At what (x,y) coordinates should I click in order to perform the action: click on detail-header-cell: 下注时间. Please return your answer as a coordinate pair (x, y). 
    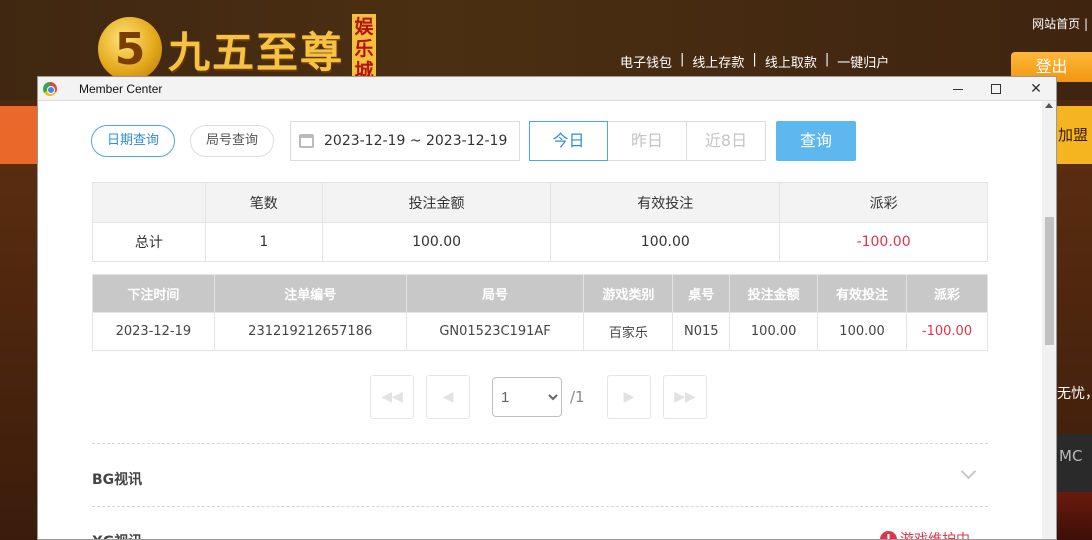
    Looking at the image, I should click on (153, 293).